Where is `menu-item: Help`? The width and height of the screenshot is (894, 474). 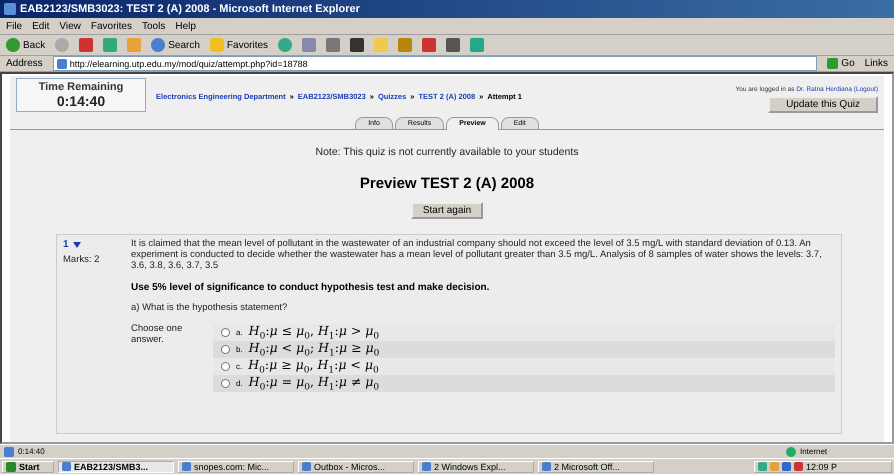
menu-item: Help is located at coordinates (185, 26).